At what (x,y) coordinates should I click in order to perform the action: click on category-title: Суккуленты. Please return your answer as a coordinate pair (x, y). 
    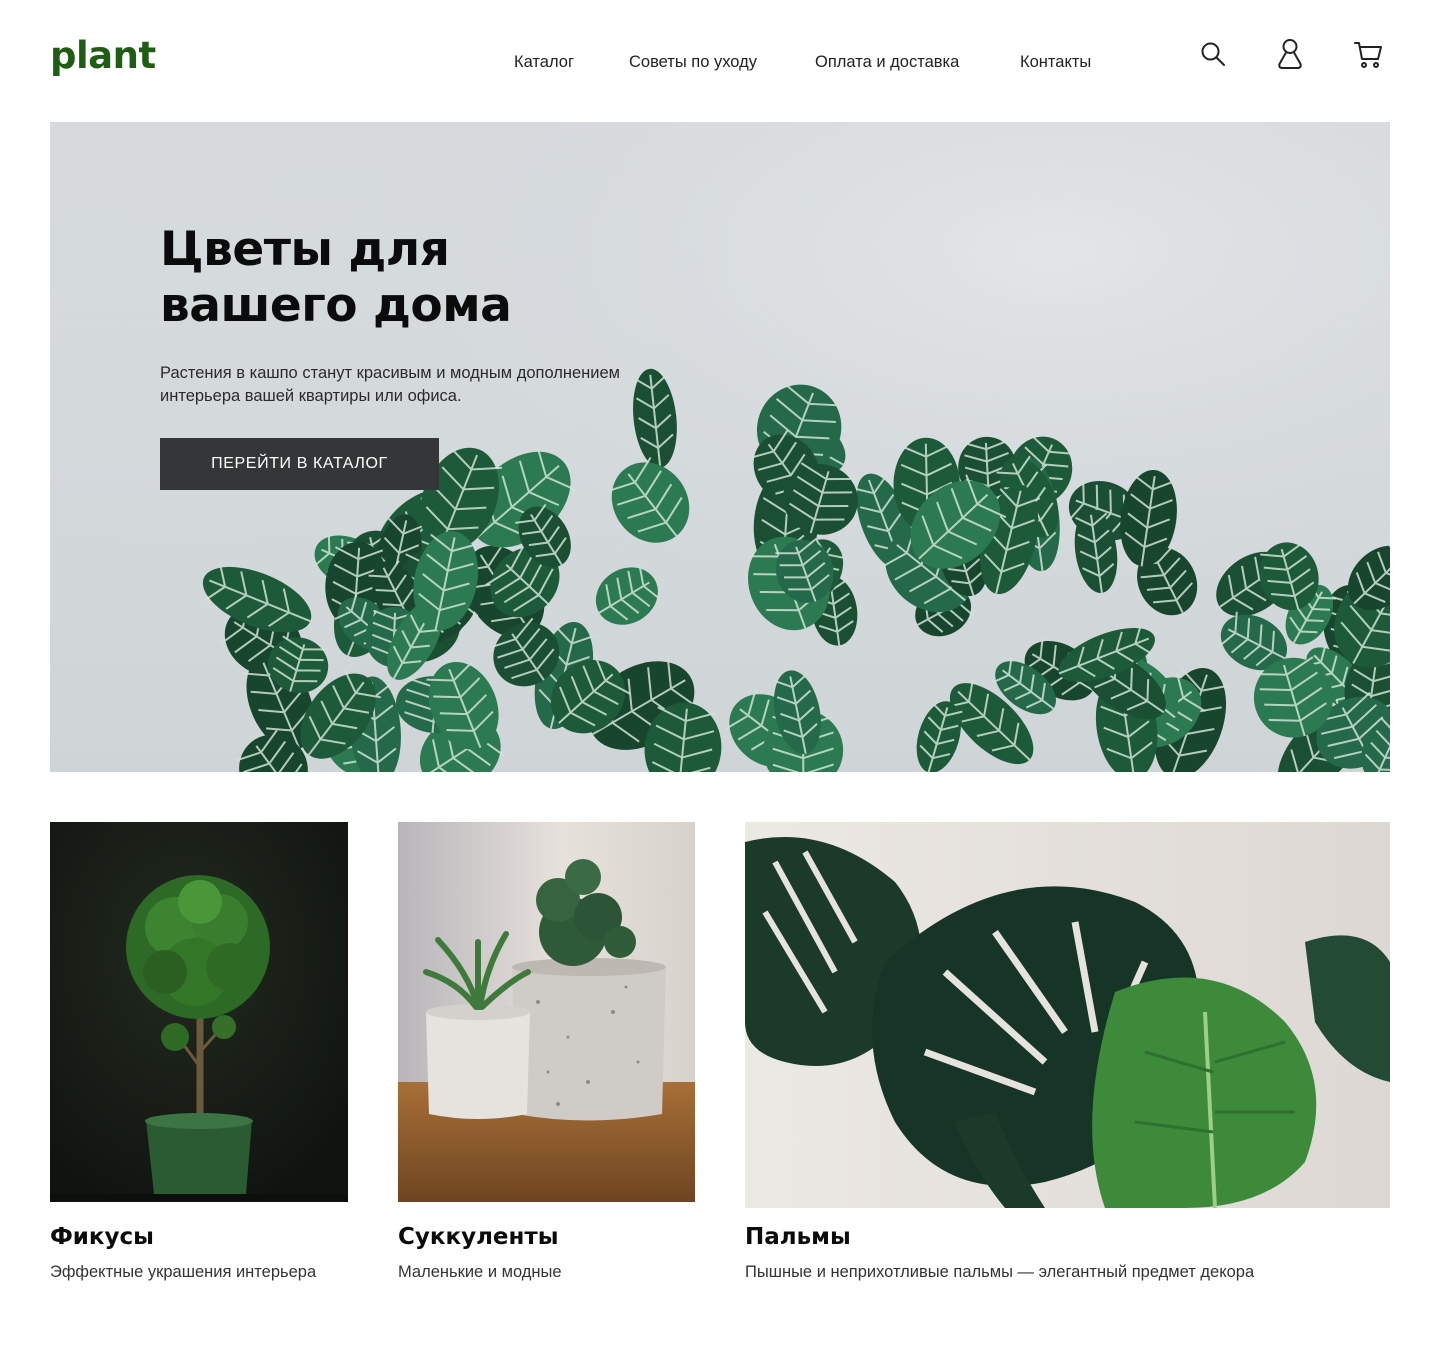
    Looking at the image, I should click on (478, 1237).